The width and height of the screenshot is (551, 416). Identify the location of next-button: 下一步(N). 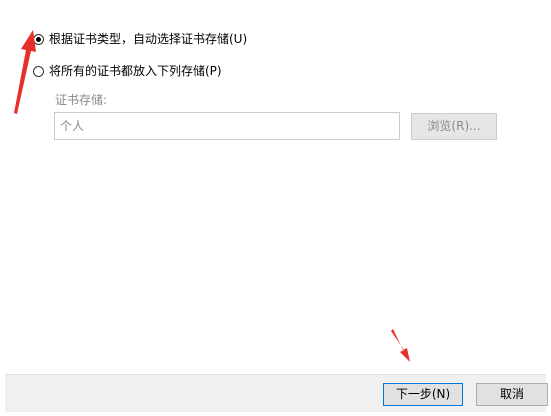
(423, 394).